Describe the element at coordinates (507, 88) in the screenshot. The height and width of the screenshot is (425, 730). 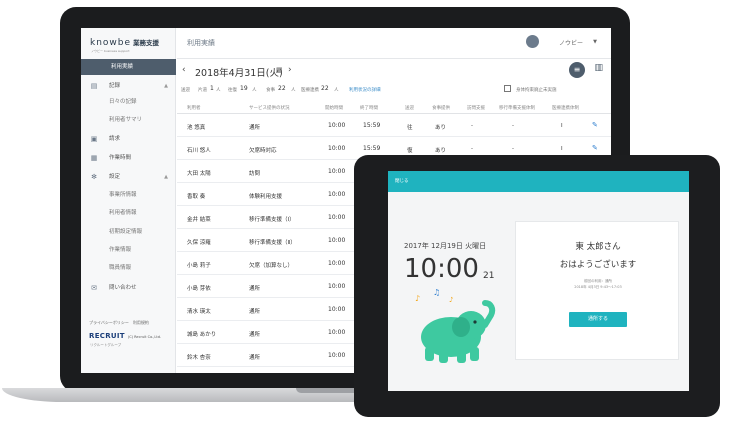
I see `restraint-checkbox` at that location.